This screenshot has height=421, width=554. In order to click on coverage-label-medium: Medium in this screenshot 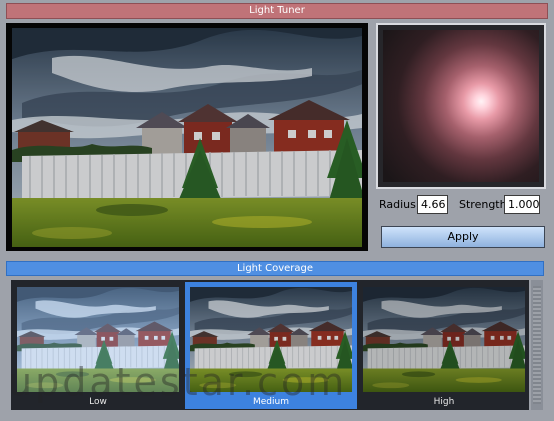, I will do `click(271, 402)`.